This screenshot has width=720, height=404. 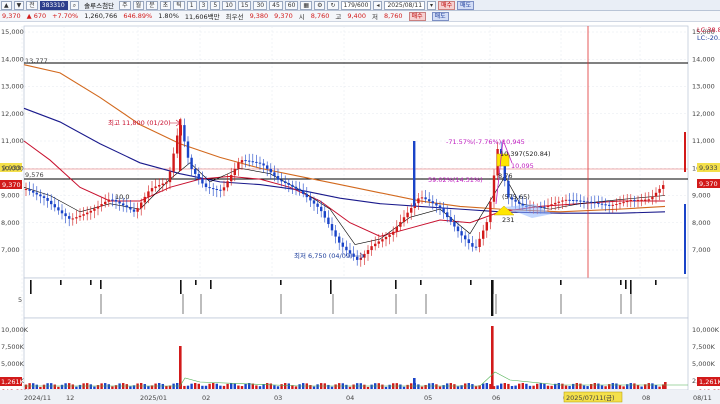 I want to click on period-minute-button: 분, so click(x=152, y=5).